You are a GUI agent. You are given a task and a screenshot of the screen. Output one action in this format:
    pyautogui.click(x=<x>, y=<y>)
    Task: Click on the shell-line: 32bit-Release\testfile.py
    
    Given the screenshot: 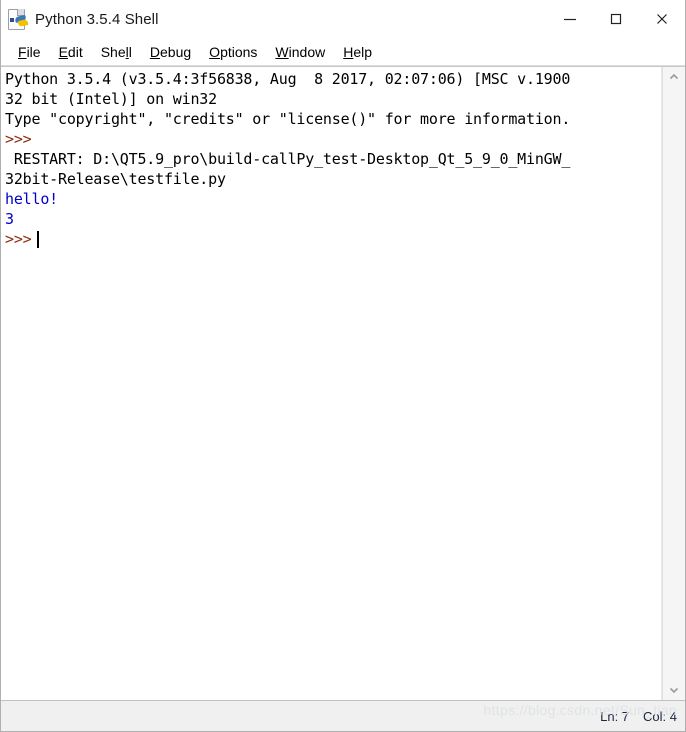 What is the action you would take?
    pyautogui.click(x=115, y=179)
    